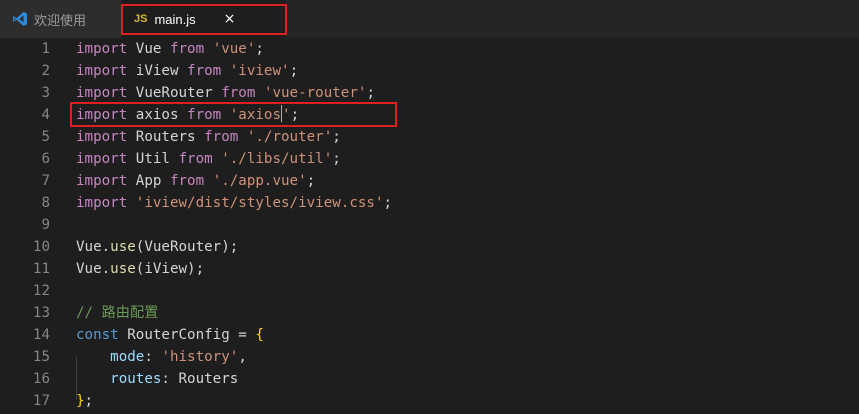  I want to click on code-text: // 路由配置, so click(117, 313).